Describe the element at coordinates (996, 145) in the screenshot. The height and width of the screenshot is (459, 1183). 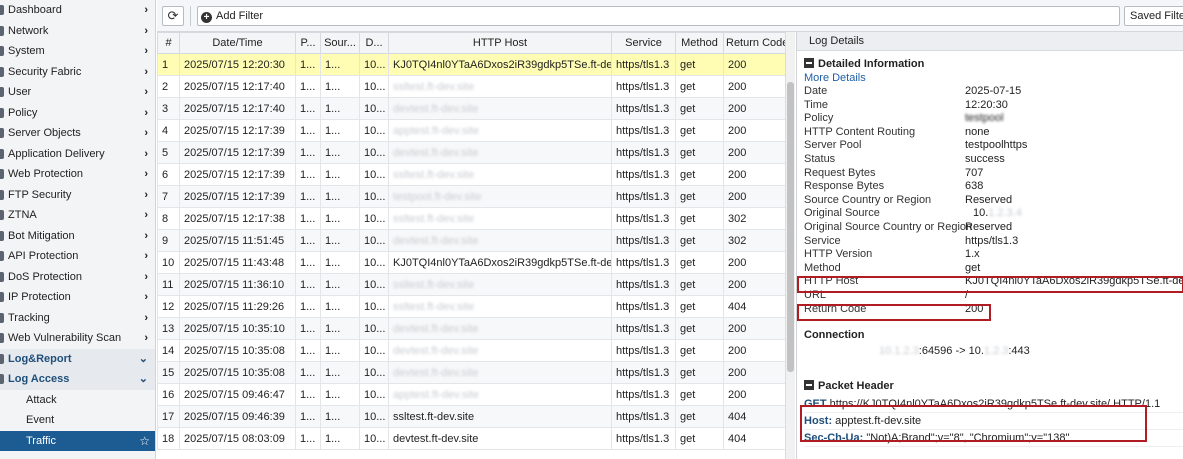
I see `detail-field-value: testpoolhttps` at that location.